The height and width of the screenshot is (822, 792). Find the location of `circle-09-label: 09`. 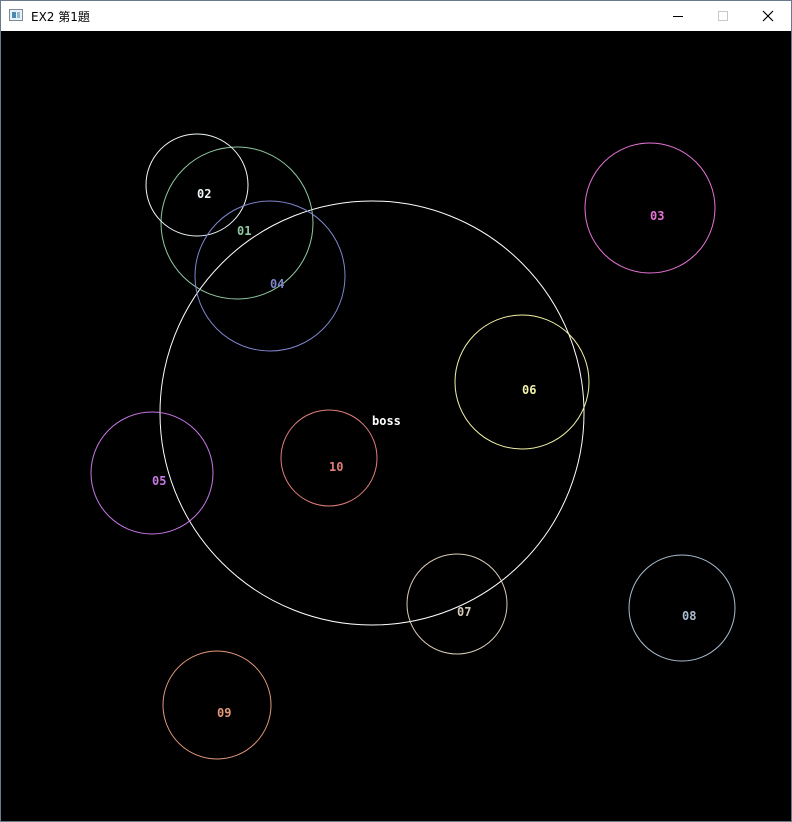

circle-09-label: 09 is located at coordinates (224, 713).